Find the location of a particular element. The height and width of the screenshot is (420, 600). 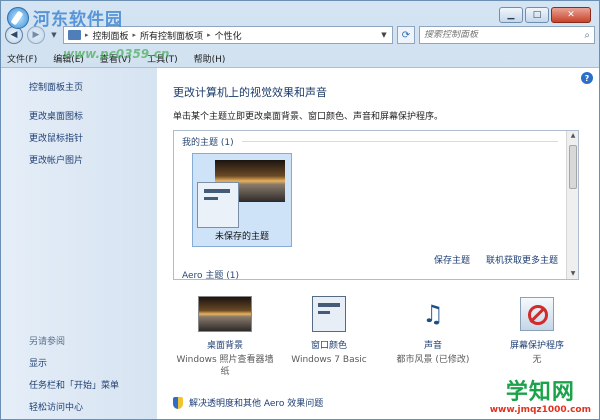

theme-name: 未保存的主题 is located at coordinates (241, 237).